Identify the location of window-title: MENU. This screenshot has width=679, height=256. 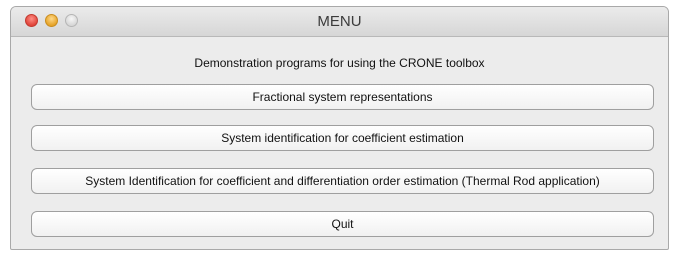
(339, 21).